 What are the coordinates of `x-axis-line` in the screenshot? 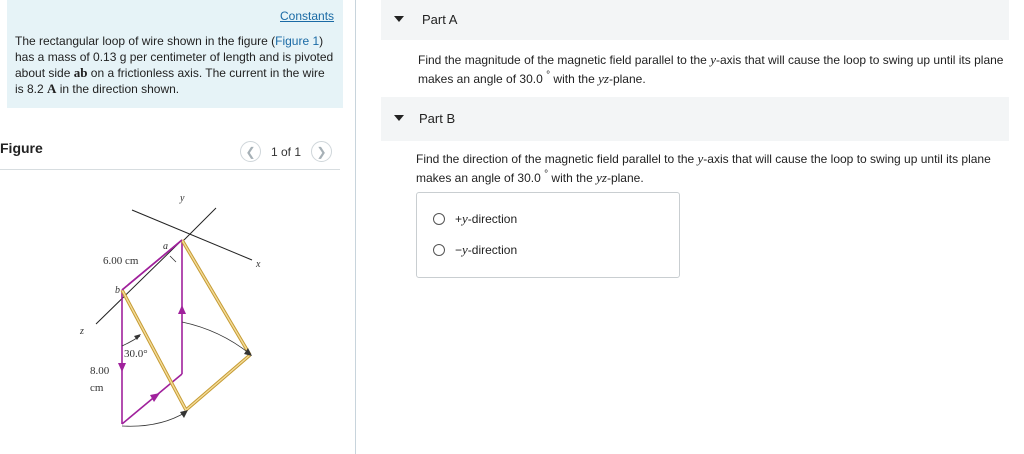 It's located at (192, 235).